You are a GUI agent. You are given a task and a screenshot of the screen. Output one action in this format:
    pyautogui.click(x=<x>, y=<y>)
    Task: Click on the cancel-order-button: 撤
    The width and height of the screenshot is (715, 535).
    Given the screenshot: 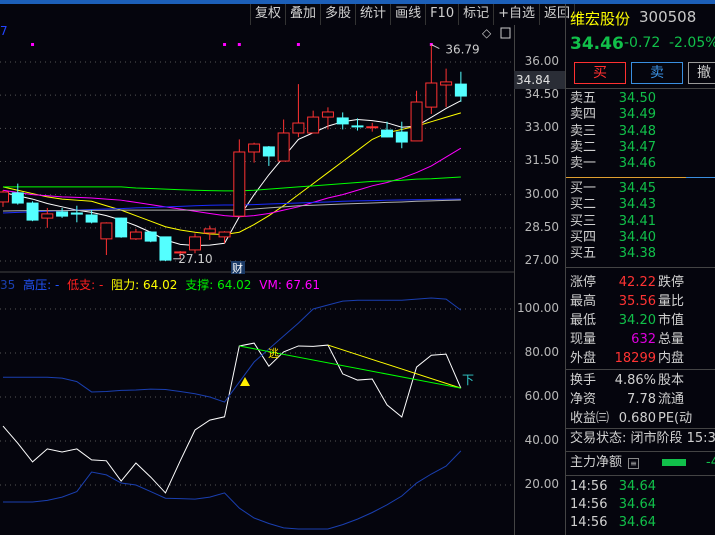 What is the action you would take?
    pyautogui.click(x=701, y=73)
    